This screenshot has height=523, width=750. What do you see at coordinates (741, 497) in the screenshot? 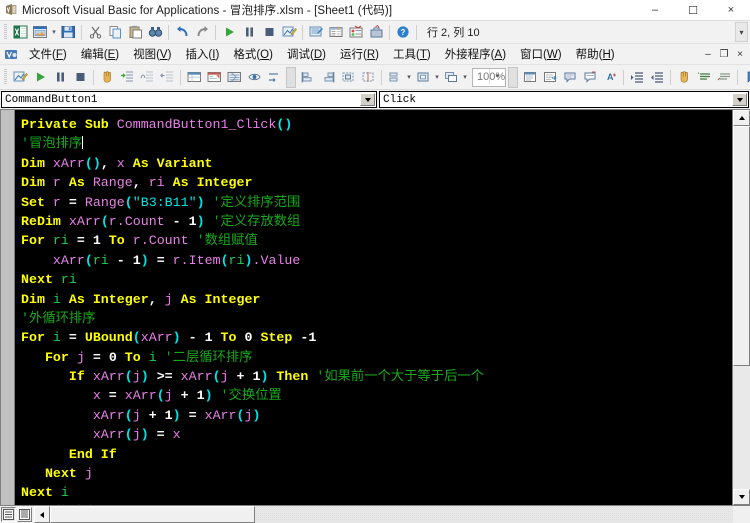
I see `scroll-down-button` at bounding box center [741, 497].